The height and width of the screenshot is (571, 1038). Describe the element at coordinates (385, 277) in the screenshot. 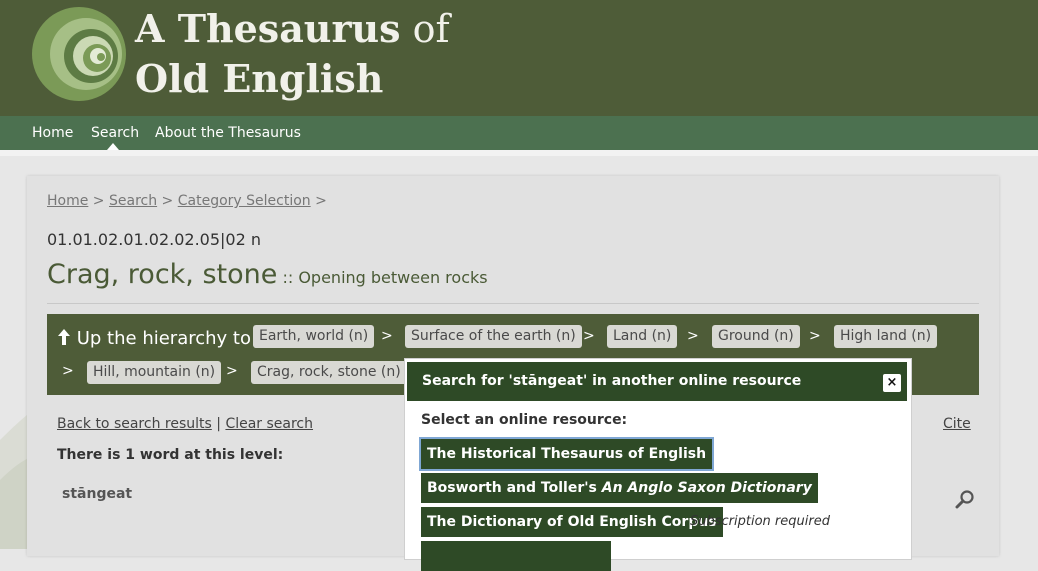

I see `category-subtitle: :: Opening between rocks` at that location.